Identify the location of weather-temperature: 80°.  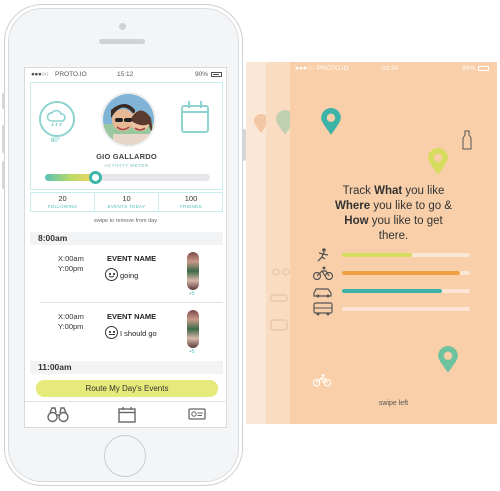
(56, 141).